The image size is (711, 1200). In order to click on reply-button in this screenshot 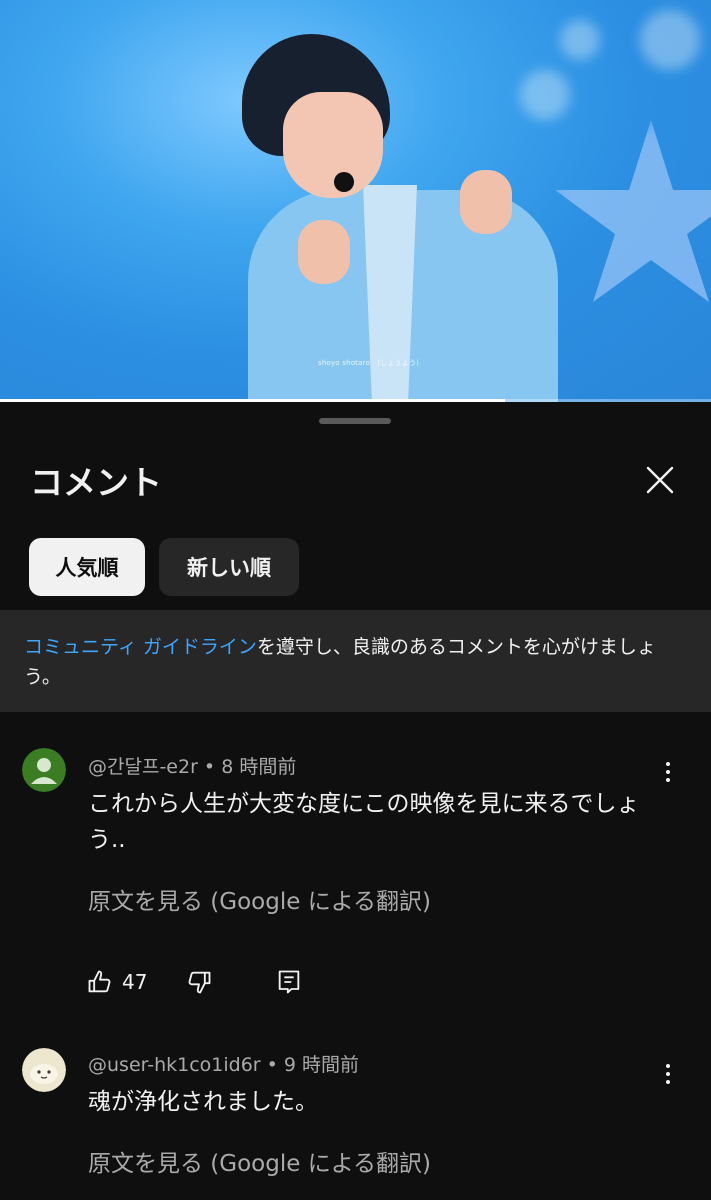, I will do `click(289, 982)`.